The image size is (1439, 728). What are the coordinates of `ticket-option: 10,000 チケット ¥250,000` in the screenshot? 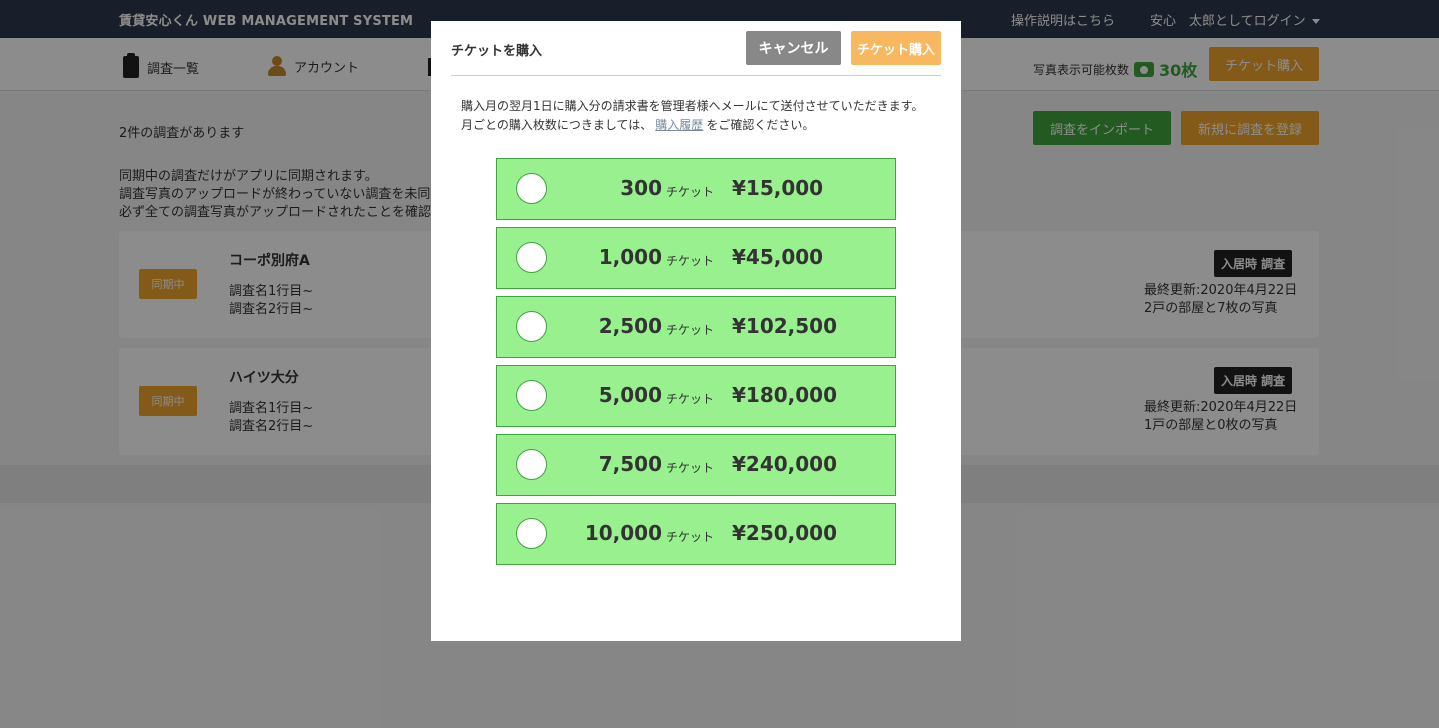 It's located at (696, 534).